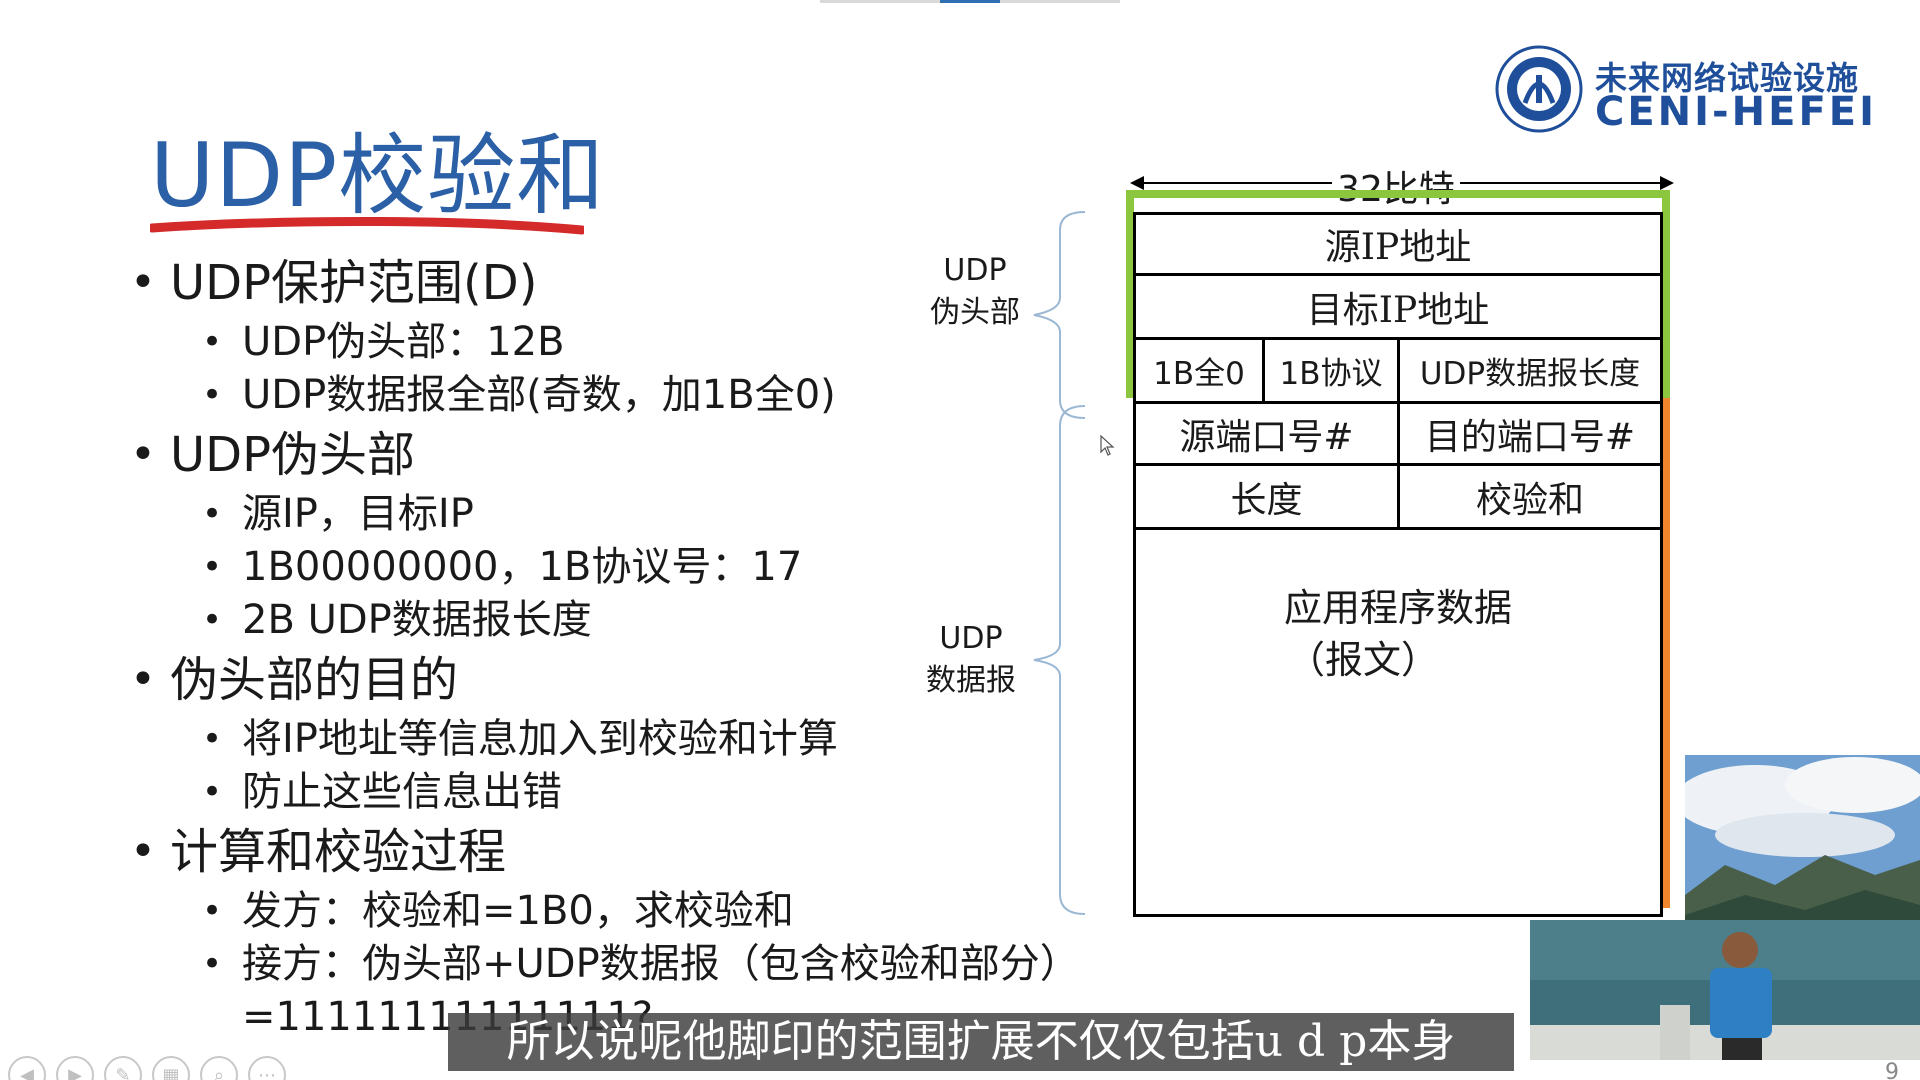 The height and width of the screenshot is (1080, 1920). I want to click on pseudo-header-label-line1: UDP, so click(975, 270).